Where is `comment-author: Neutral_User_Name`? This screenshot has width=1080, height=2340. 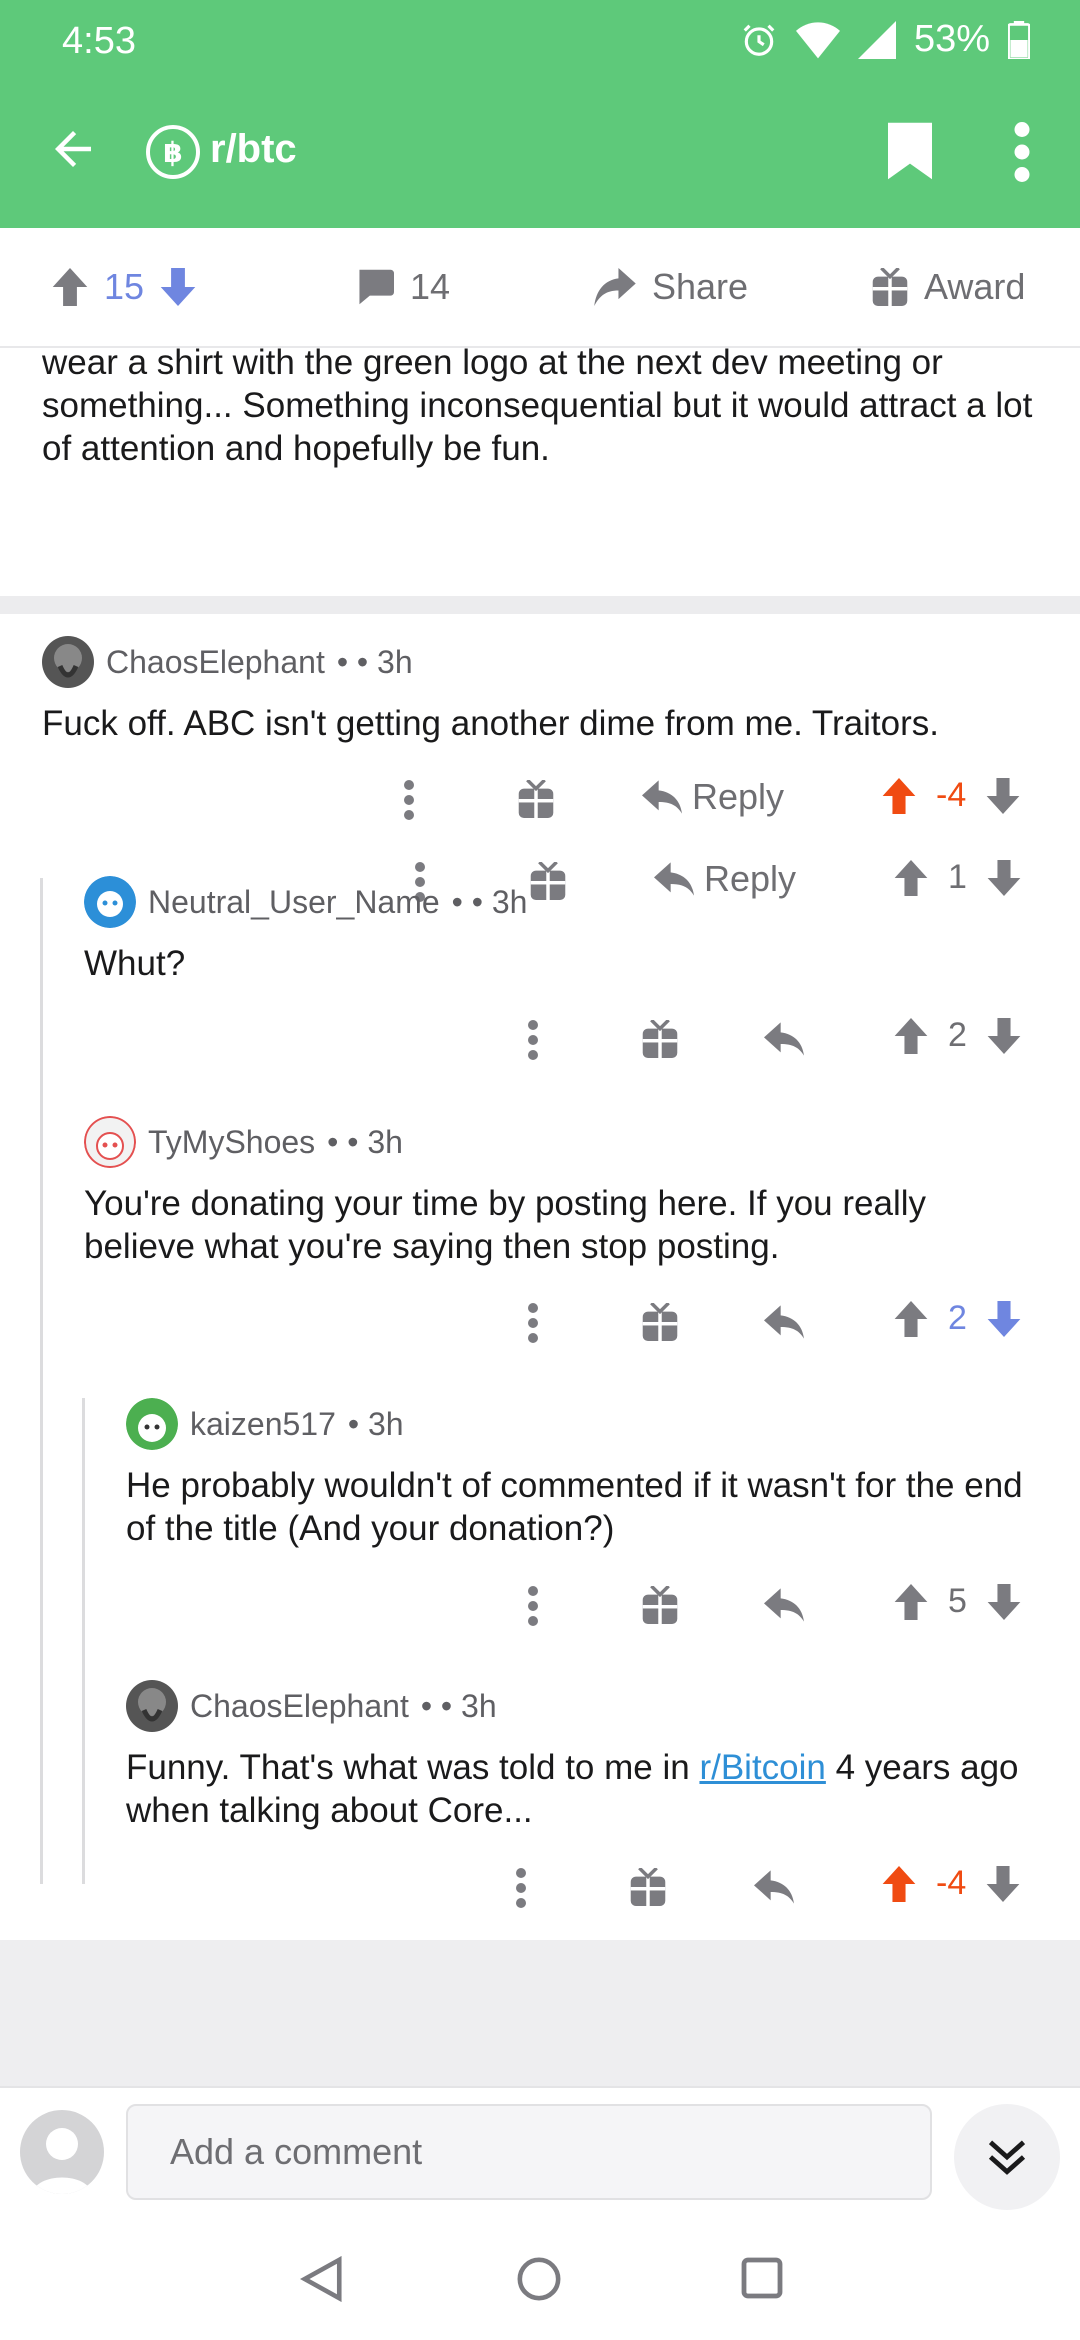 comment-author: Neutral_User_Name is located at coordinates (294, 902).